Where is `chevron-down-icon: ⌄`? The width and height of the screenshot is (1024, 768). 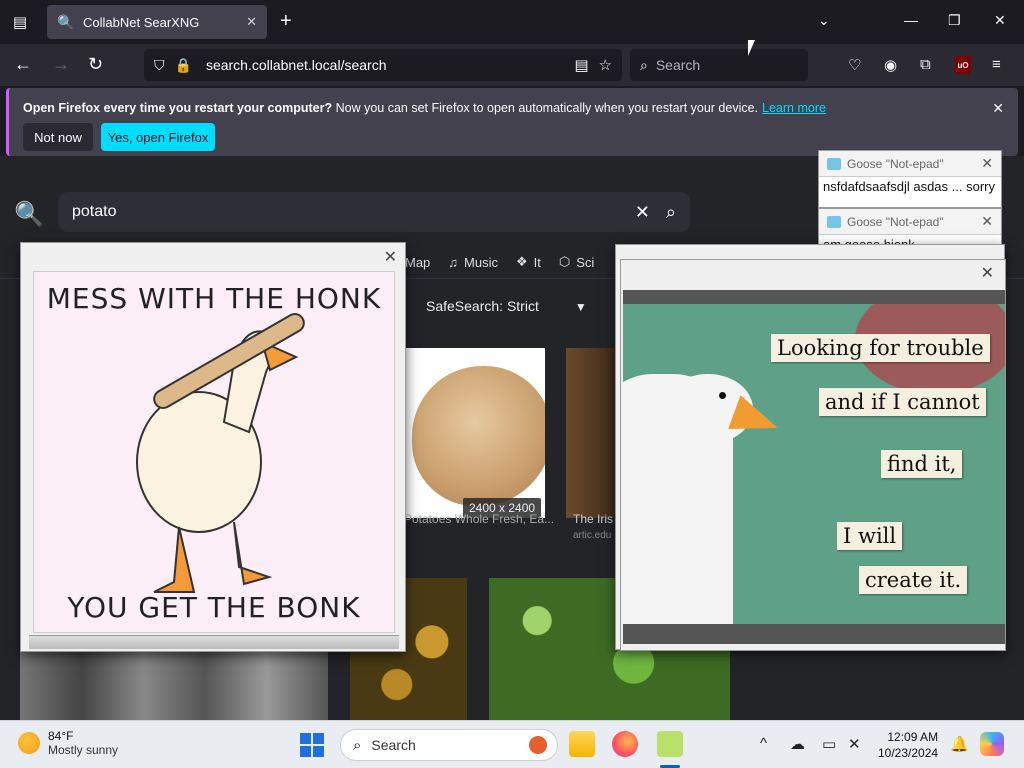
chevron-down-icon: ⌄ is located at coordinates (824, 20).